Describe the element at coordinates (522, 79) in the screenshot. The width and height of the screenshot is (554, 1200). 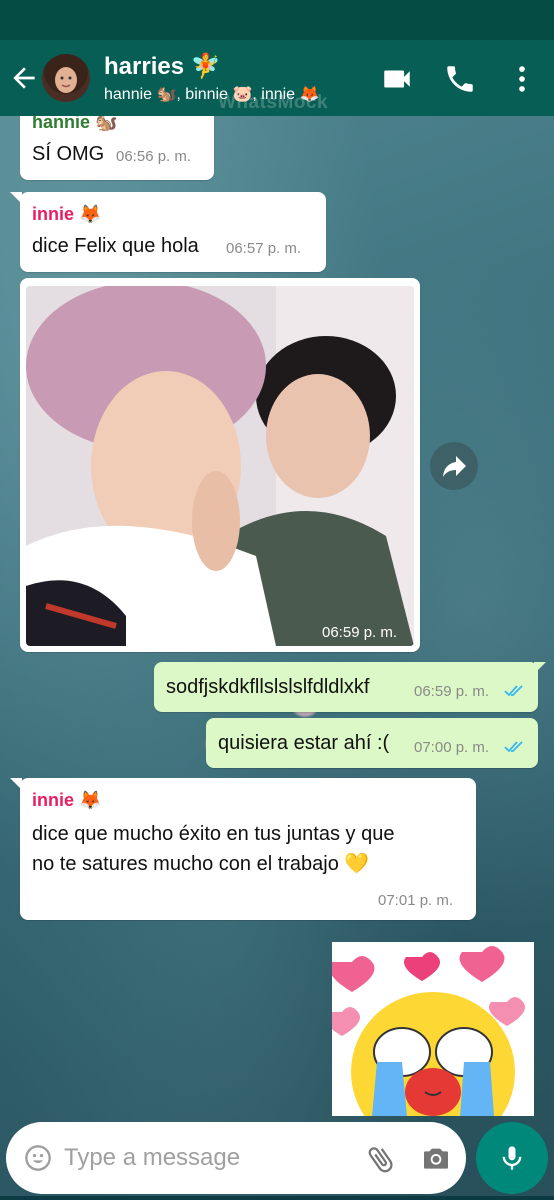
I see `more-options-icon` at that location.